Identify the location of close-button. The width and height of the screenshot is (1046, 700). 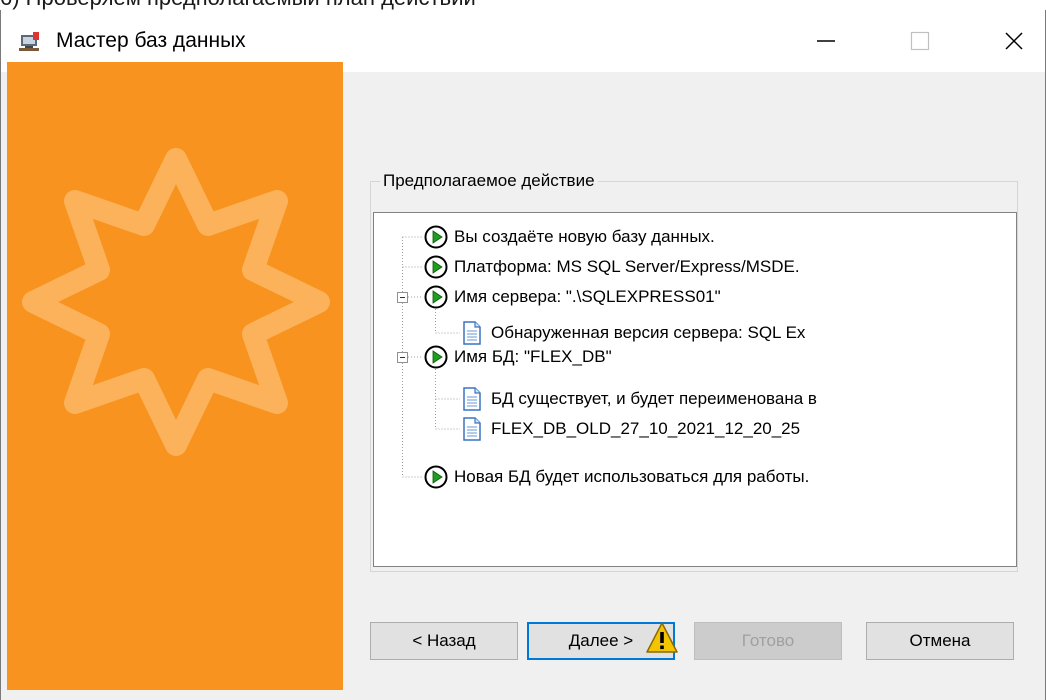
(1014, 41).